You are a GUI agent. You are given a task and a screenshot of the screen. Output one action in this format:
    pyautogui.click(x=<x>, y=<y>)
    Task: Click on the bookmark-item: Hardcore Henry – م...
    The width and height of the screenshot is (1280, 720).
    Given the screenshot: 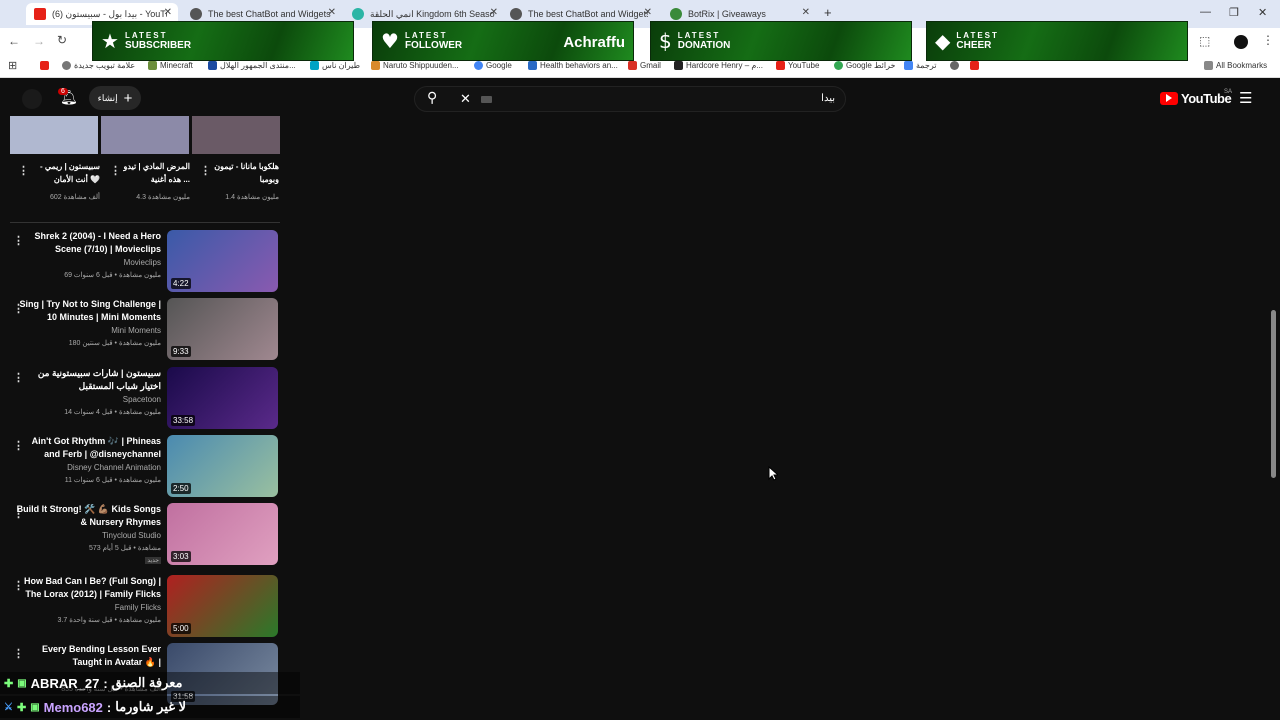 What is the action you would take?
    pyautogui.click(x=718, y=65)
    